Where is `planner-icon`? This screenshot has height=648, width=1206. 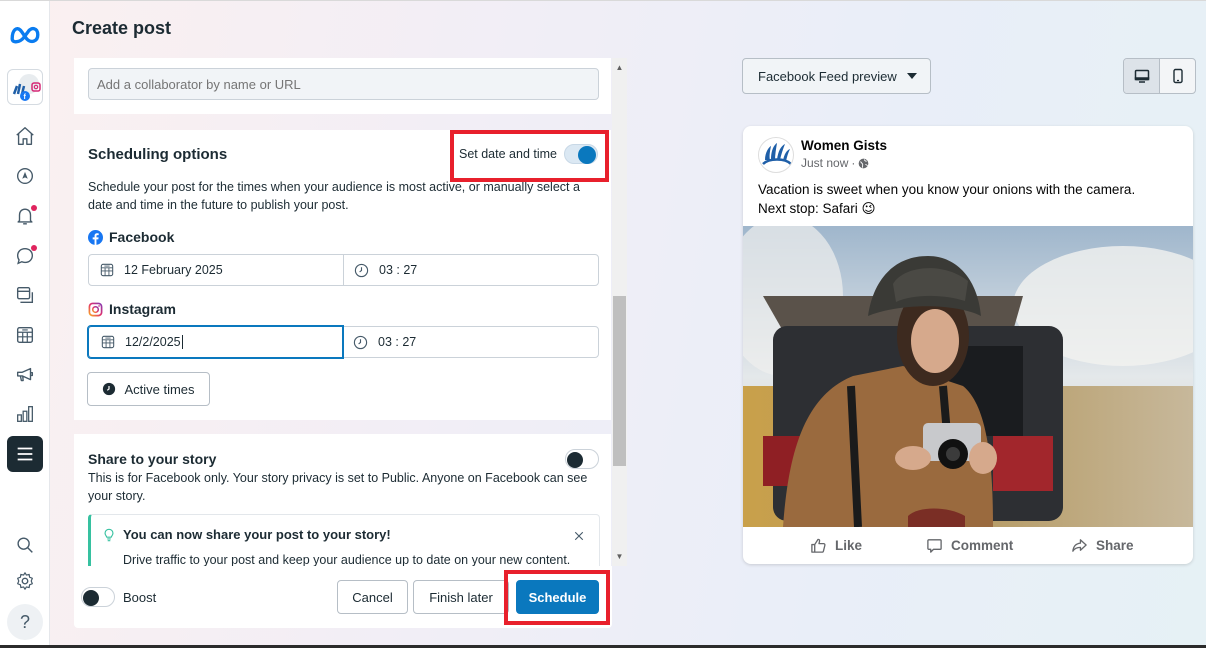 planner-icon is located at coordinates (25, 335).